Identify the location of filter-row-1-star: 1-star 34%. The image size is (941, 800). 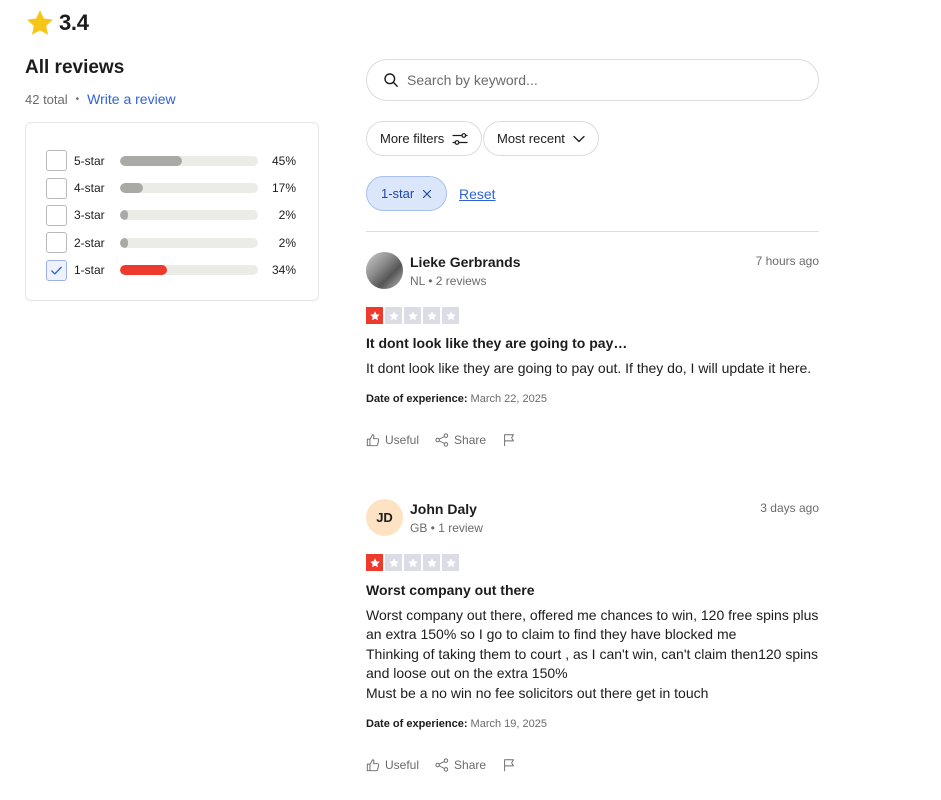
(172, 270).